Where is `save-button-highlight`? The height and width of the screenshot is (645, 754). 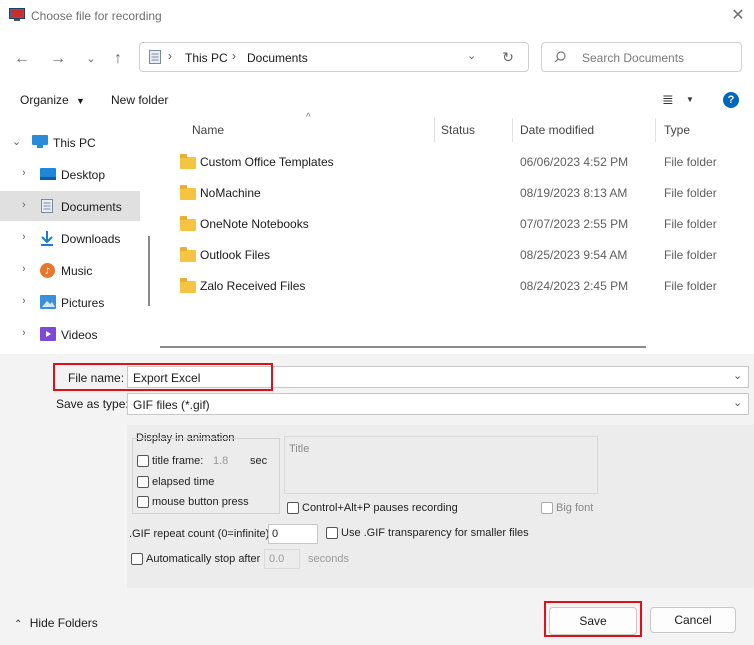
save-button-highlight is located at coordinates (593, 619).